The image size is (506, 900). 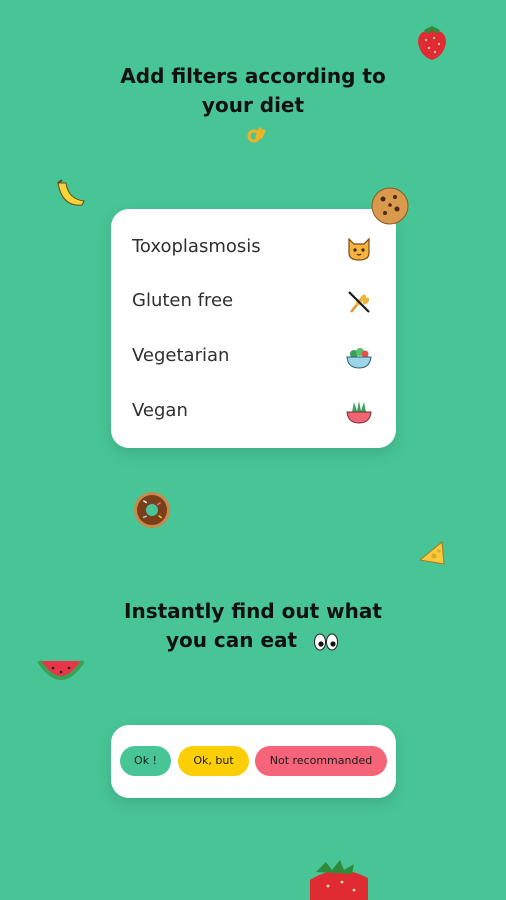 I want to click on filter-row-gluten-free: Gluten free, so click(x=253, y=302).